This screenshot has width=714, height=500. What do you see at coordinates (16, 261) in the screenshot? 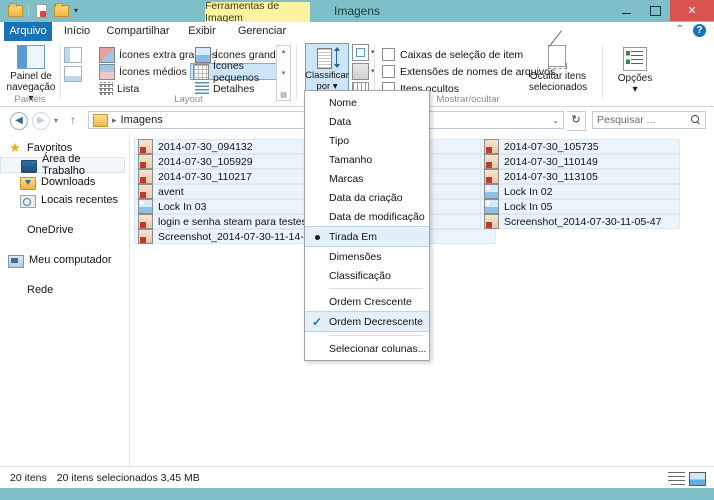
I see `computer-icon` at bounding box center [16, 261].